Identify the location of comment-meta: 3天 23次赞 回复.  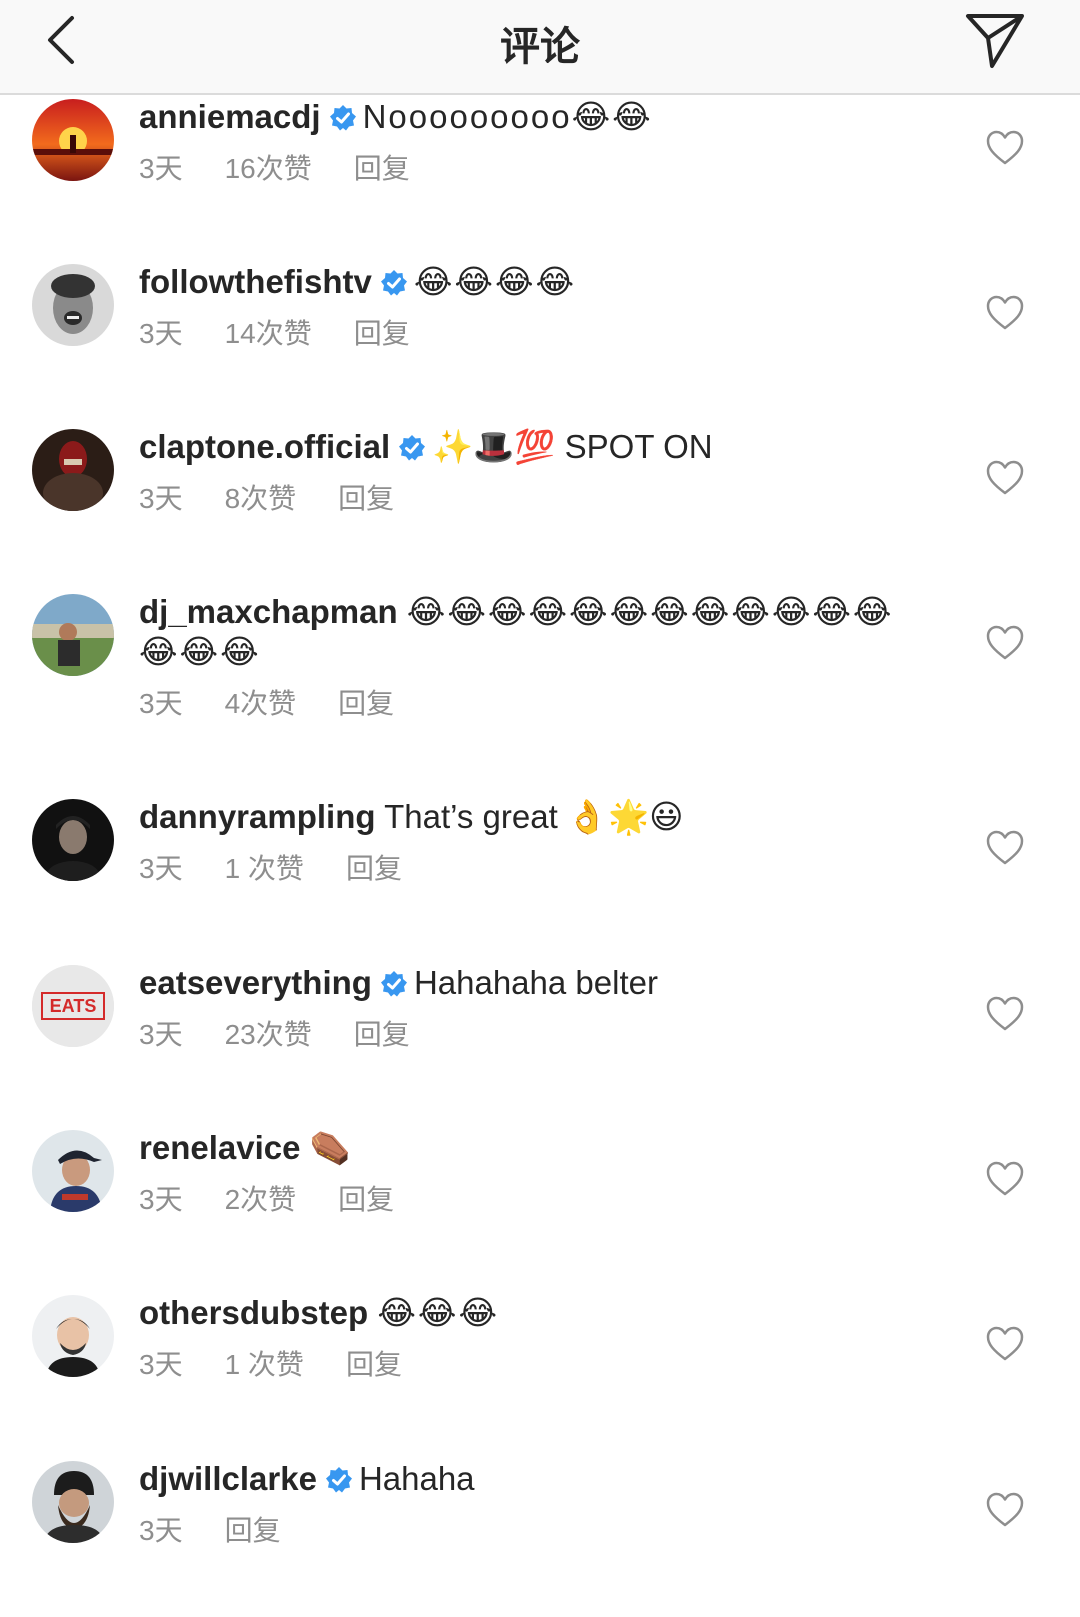
(534, 1035).